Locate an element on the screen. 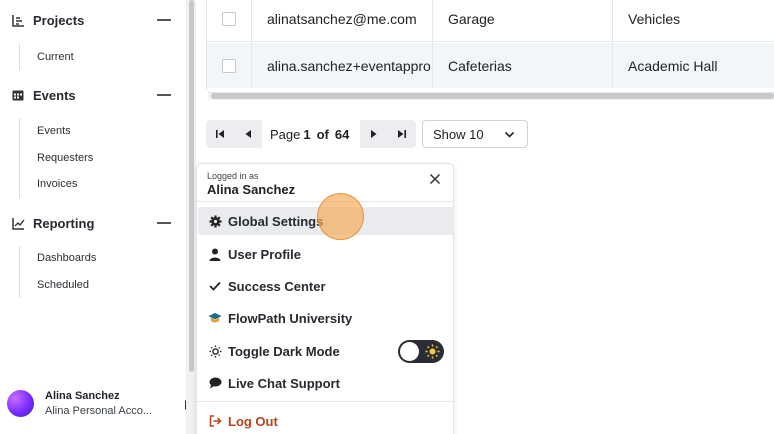 This screenshot has width=774, height=434. sidebar-section-label: Reporting is located at coordinates (64, 223).